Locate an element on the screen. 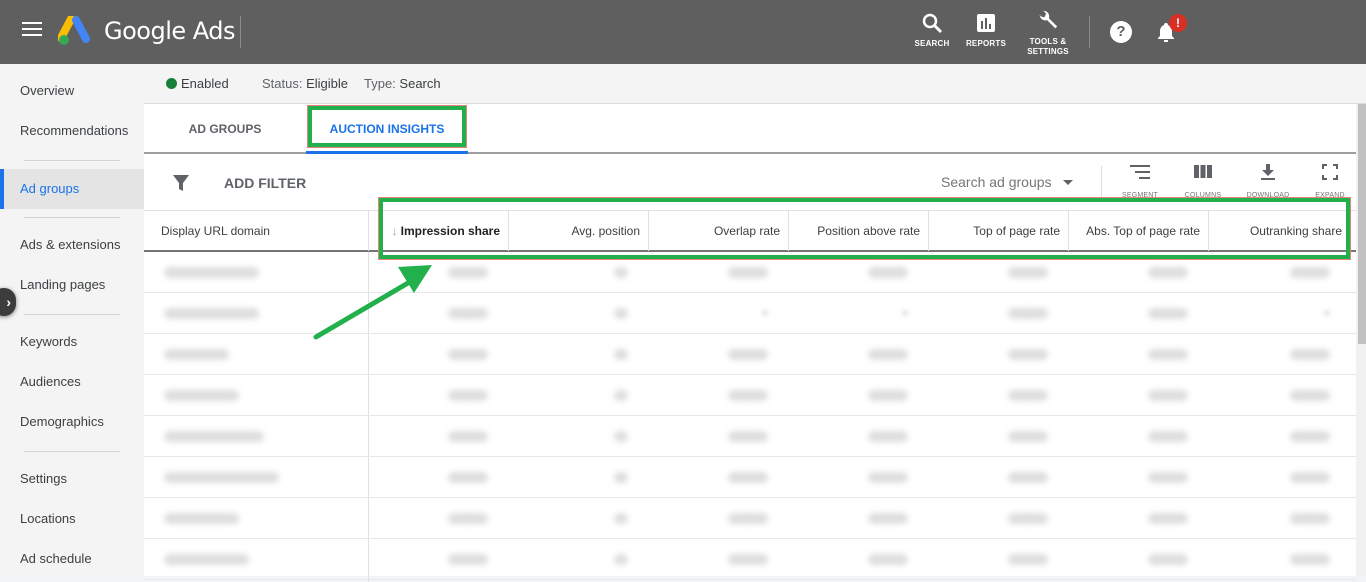 Image resolution: width=1366 pixels, height=582 pixels. sidebar-item-landing-pages: Landing pages is located at coordinates (72, 285).